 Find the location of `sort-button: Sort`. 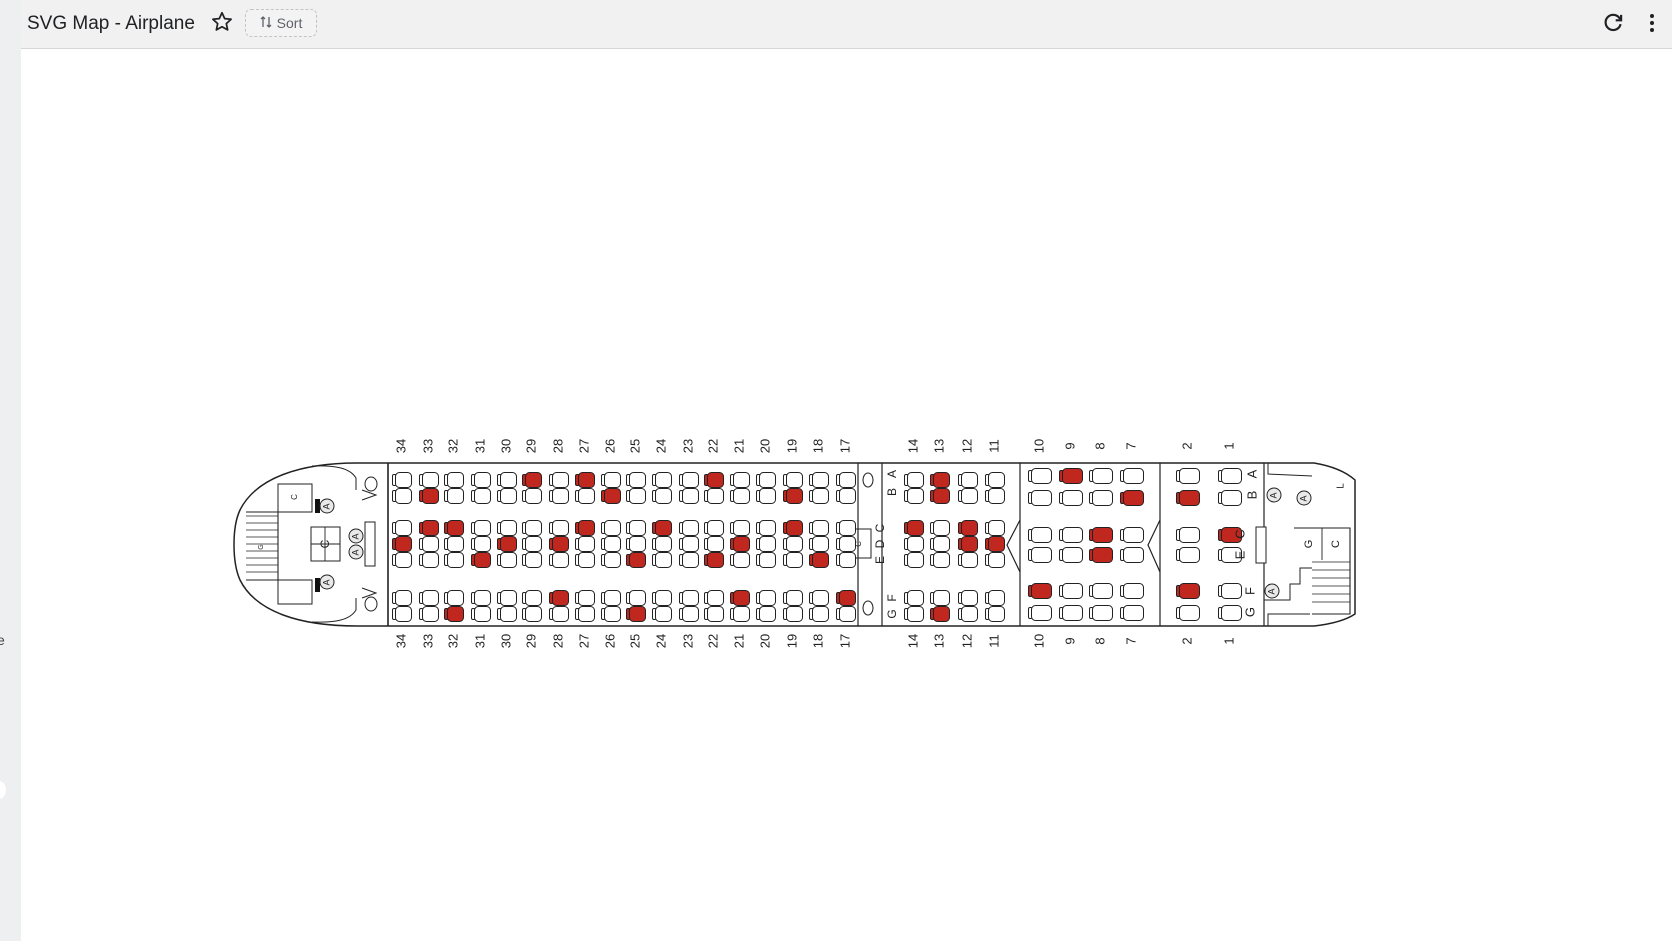

sort-button: Sort is located at coordinates (281, 23).